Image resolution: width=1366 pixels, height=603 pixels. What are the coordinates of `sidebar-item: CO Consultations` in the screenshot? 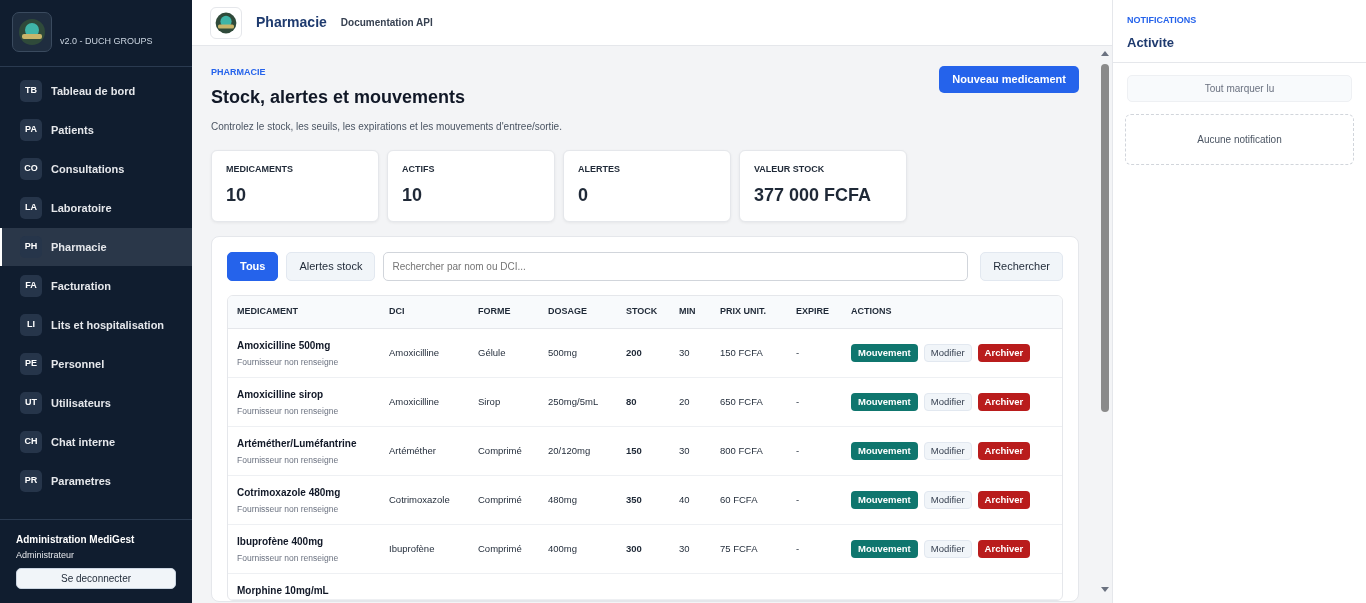 It's located at (96, 169).